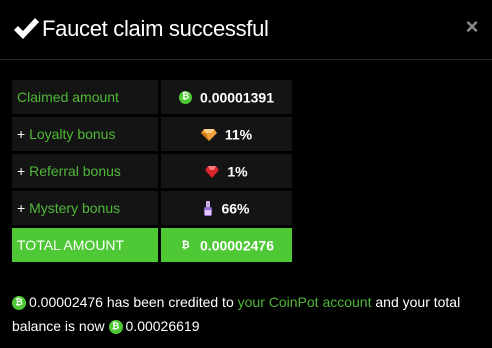  I want to click on table-row: + Referral bonus 1%, so click(152, 171).